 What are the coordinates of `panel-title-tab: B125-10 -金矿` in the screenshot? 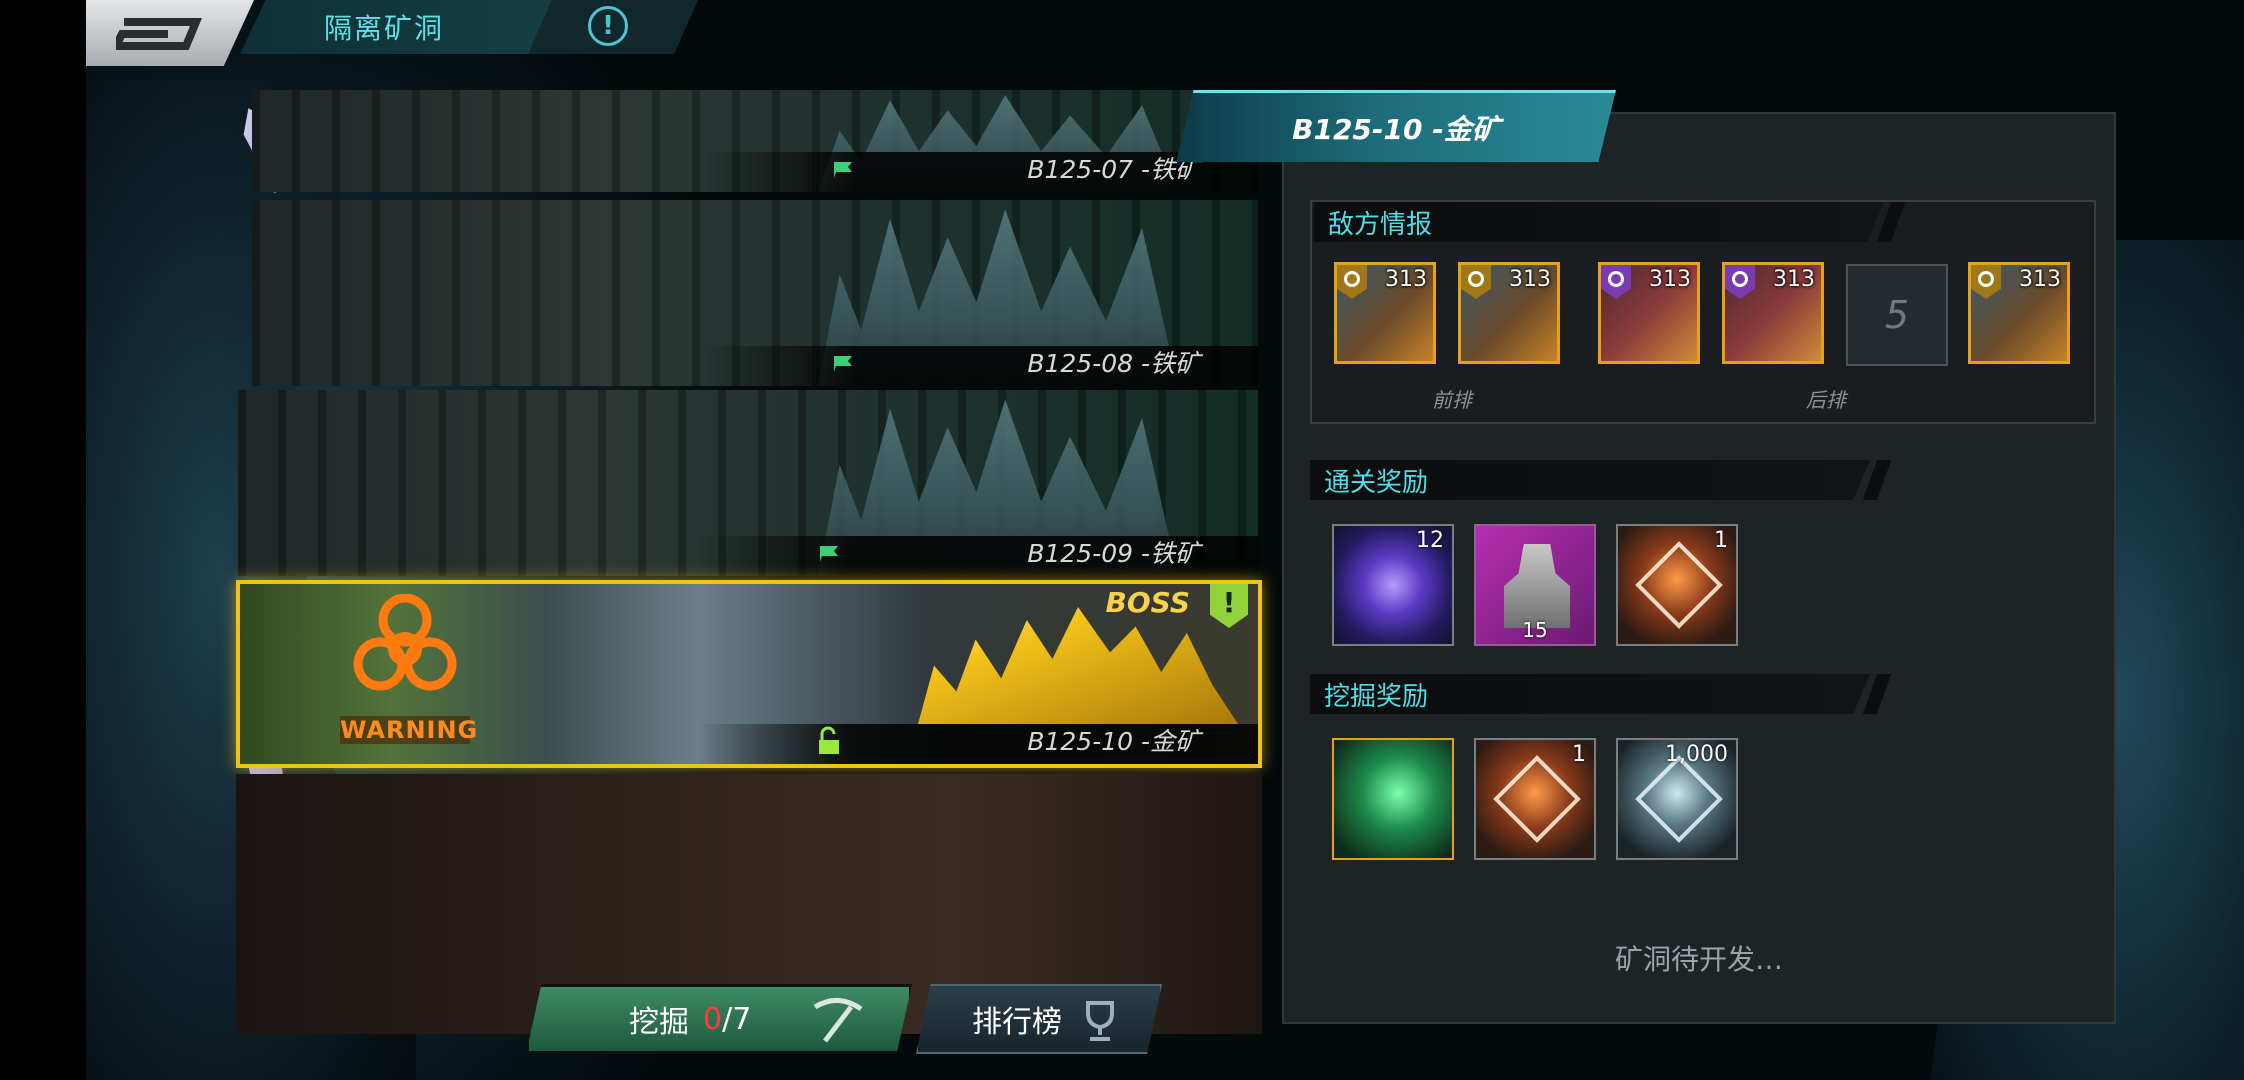 It's located at (1396, 126).